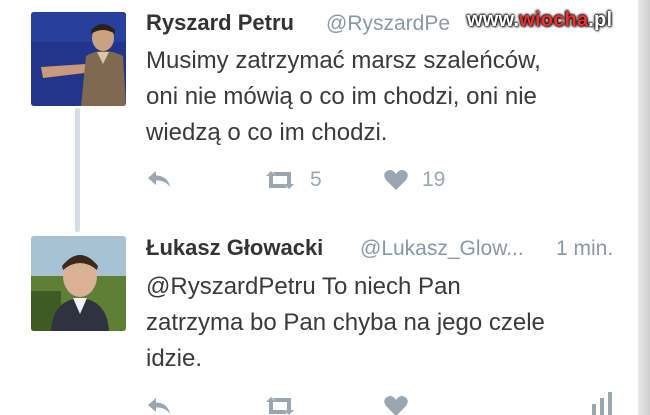  What do you see at coordinates (343, 60) in the screenshot?
I see `tweet-body-line: Musimy zatrzymać marsz szaleńców,` at bounding box center [343, 60].